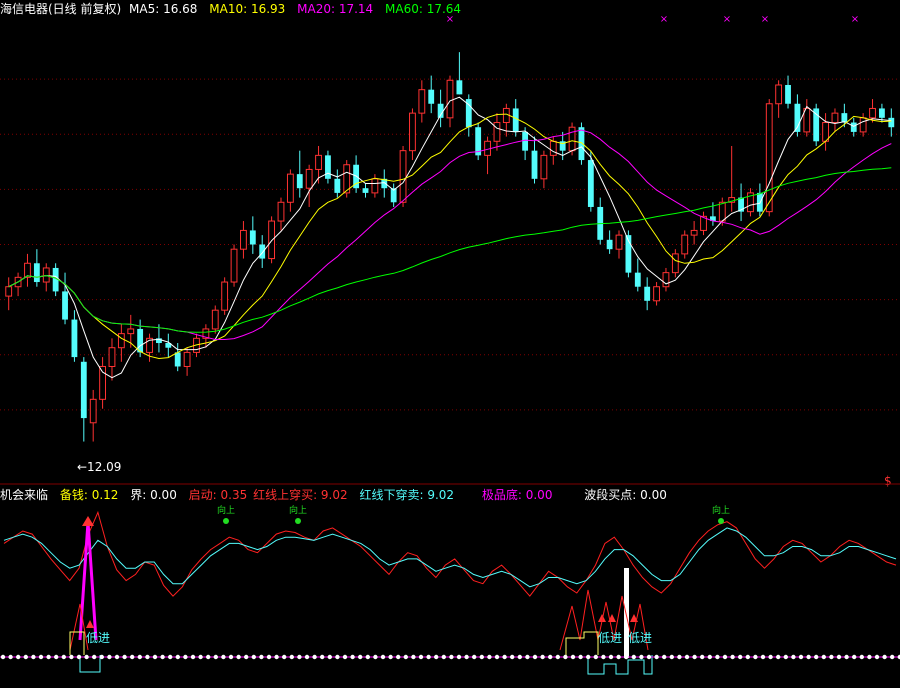 The height and width of the screenshot is (688, 900). I want to click on cyan-signal-line, so click(450, 557).